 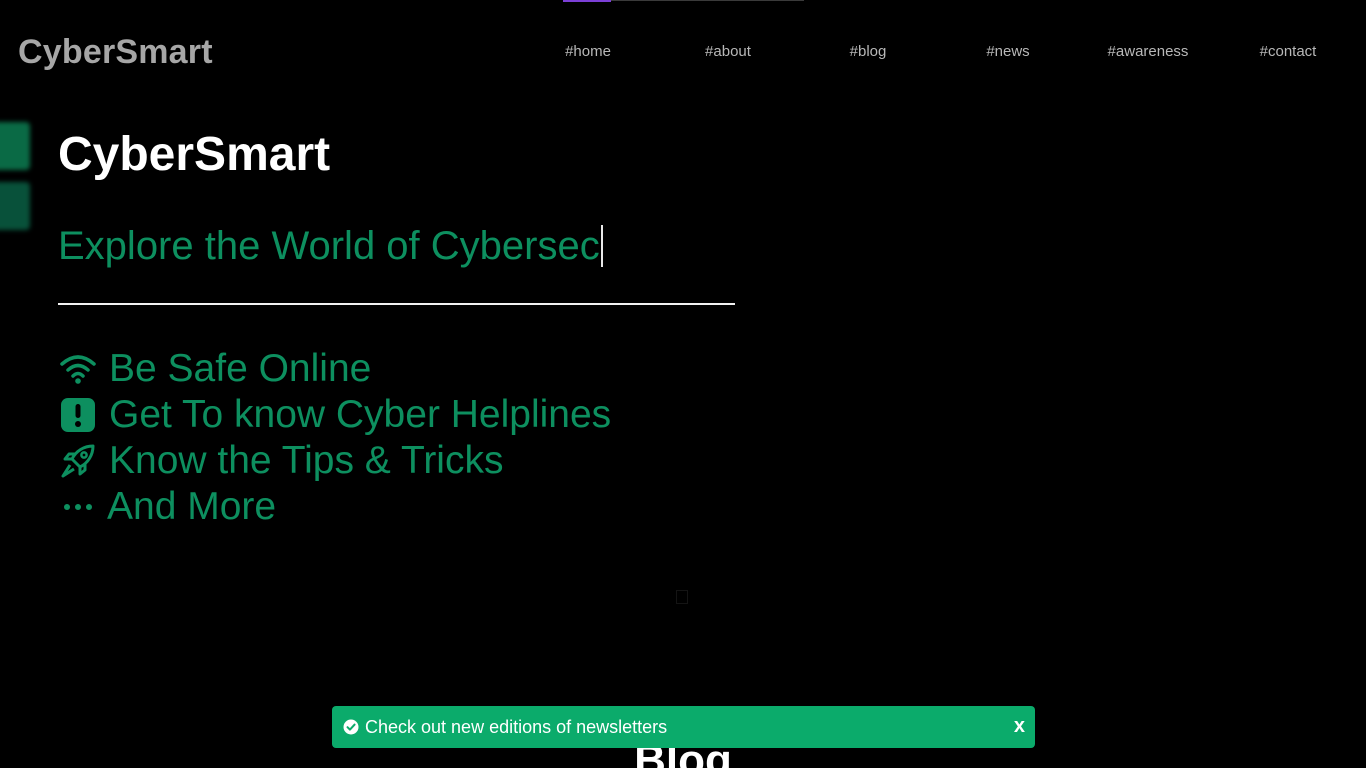 I want to click on typed-tagline: Explore the World of Cybersec, so click(x=330, y=246).